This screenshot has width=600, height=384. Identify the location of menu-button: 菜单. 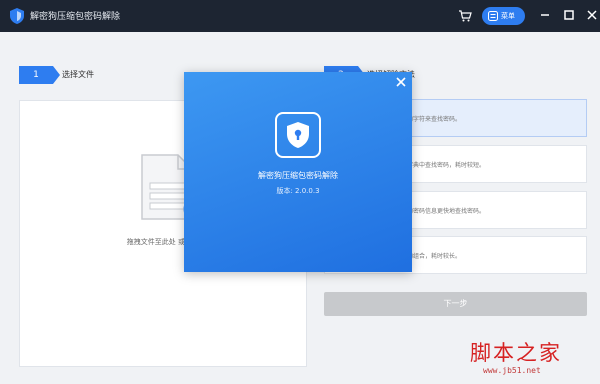
(503, 16).